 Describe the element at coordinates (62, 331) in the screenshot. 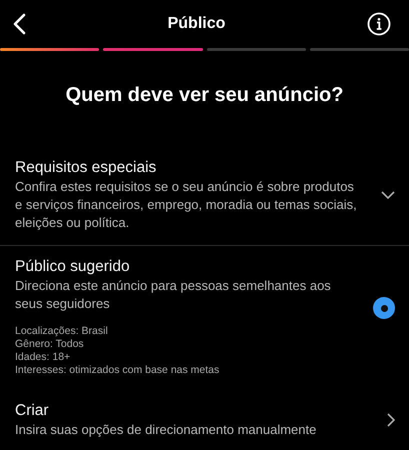

I see `audience-detail: Localizações: Brasil` at that location.